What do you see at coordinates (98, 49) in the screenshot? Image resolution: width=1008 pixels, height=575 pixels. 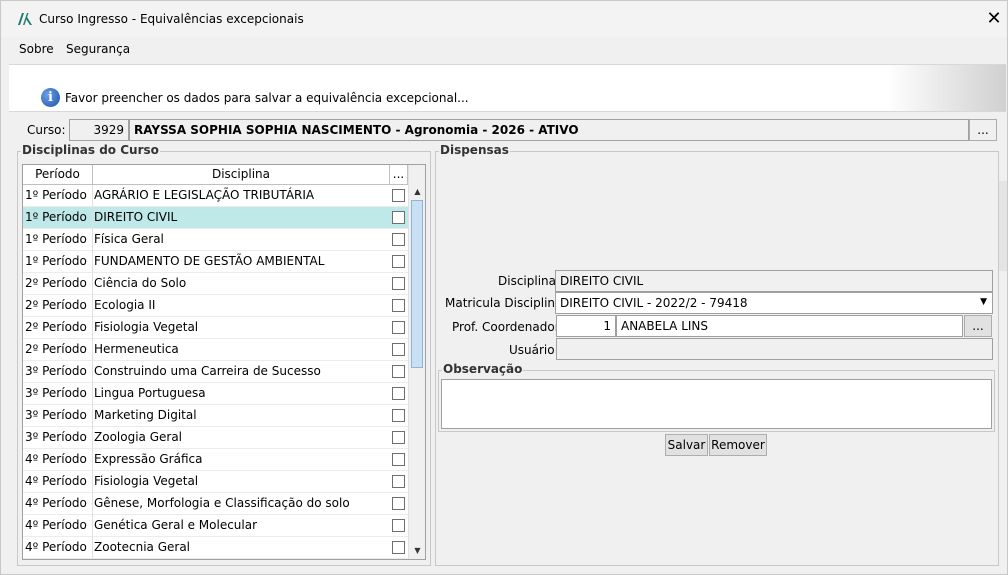 I see `menu-seguranca: Segurança` at bounding box center [98, 49].